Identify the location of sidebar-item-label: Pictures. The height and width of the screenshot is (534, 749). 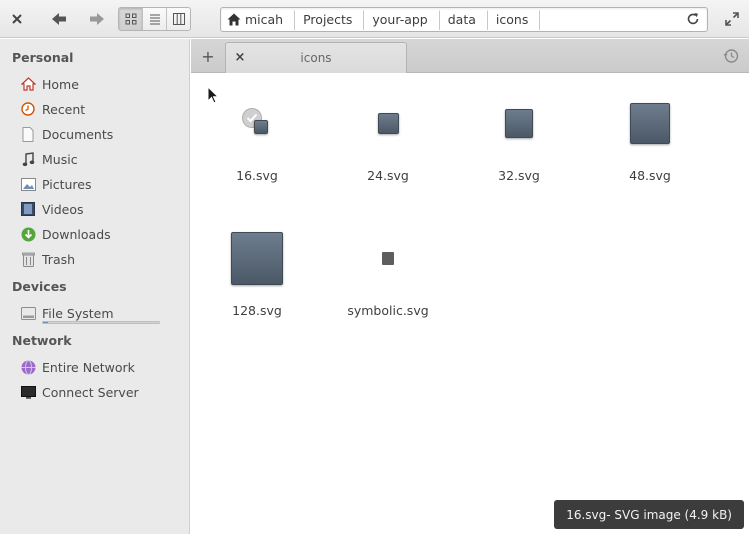
(67, 184).